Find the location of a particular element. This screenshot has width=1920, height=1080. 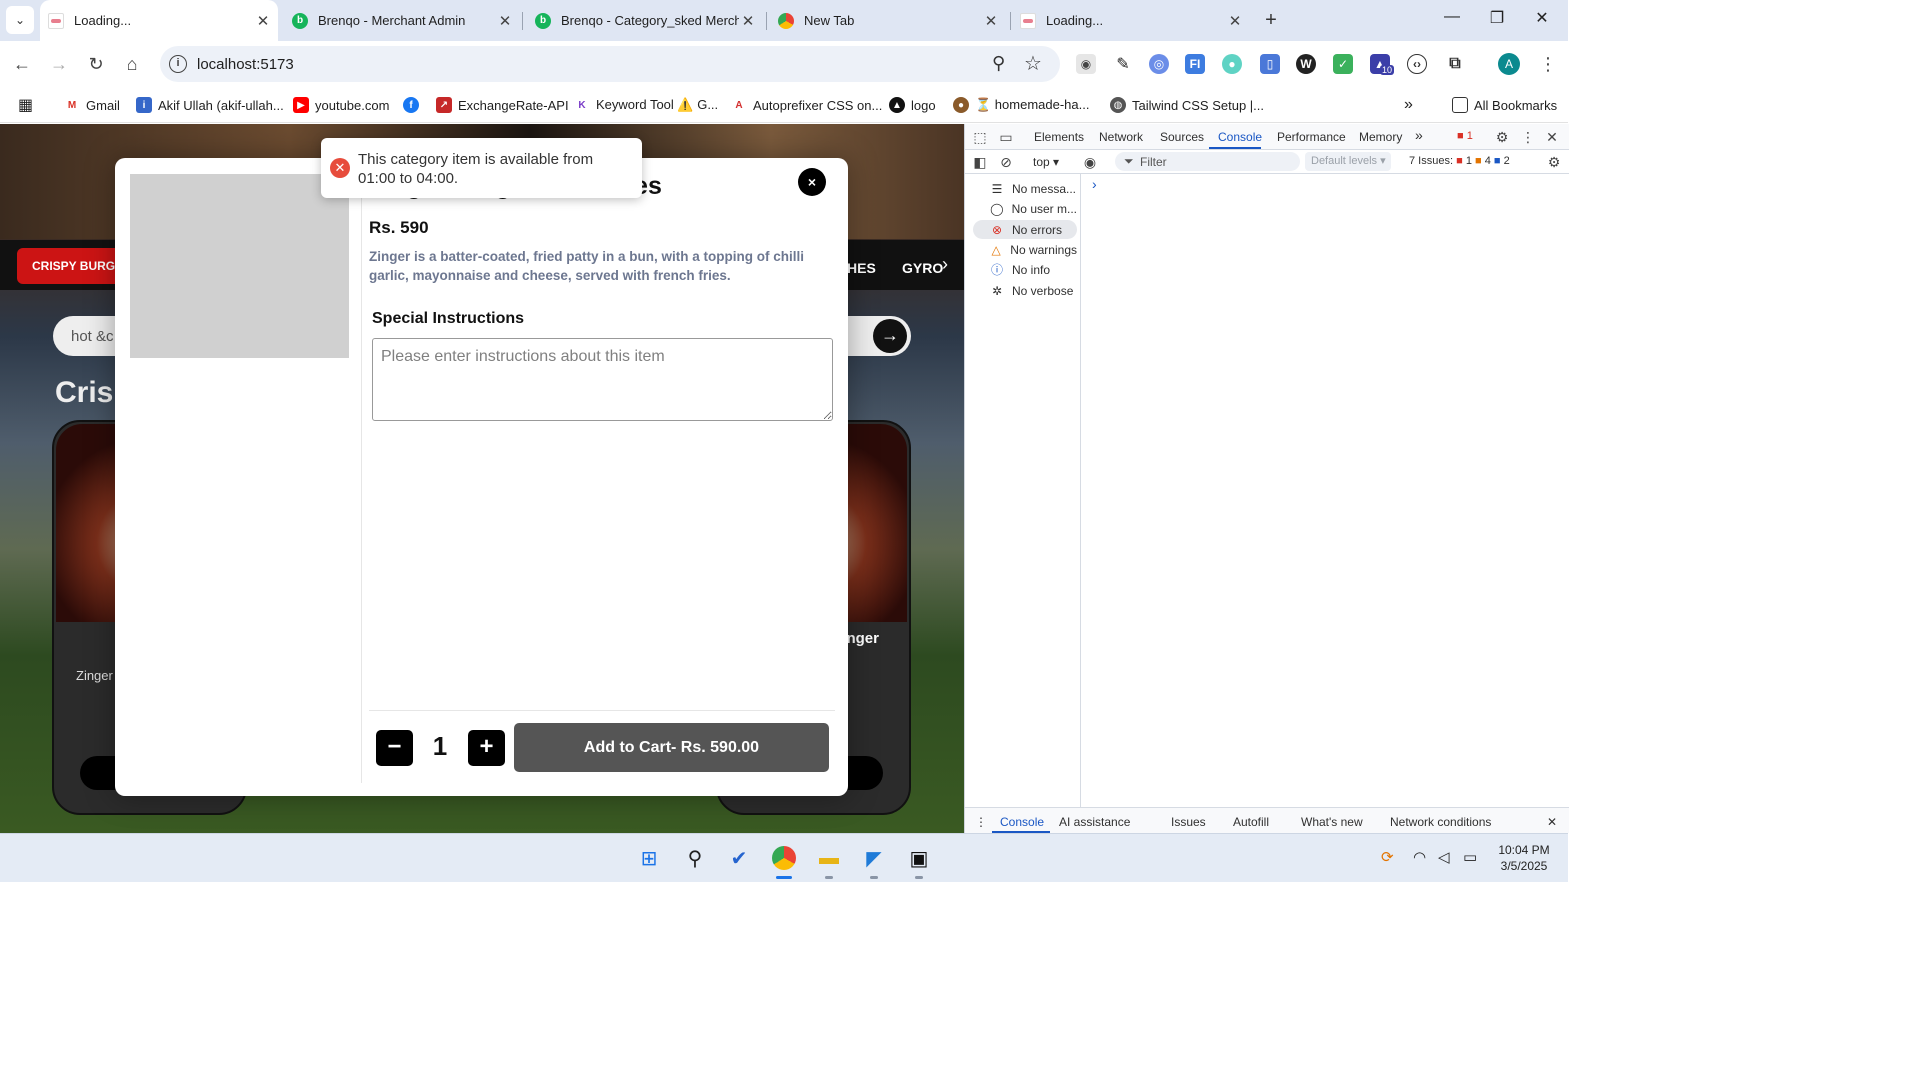

code-extension-icon: ‹› is located at coordinates (1417, 64).